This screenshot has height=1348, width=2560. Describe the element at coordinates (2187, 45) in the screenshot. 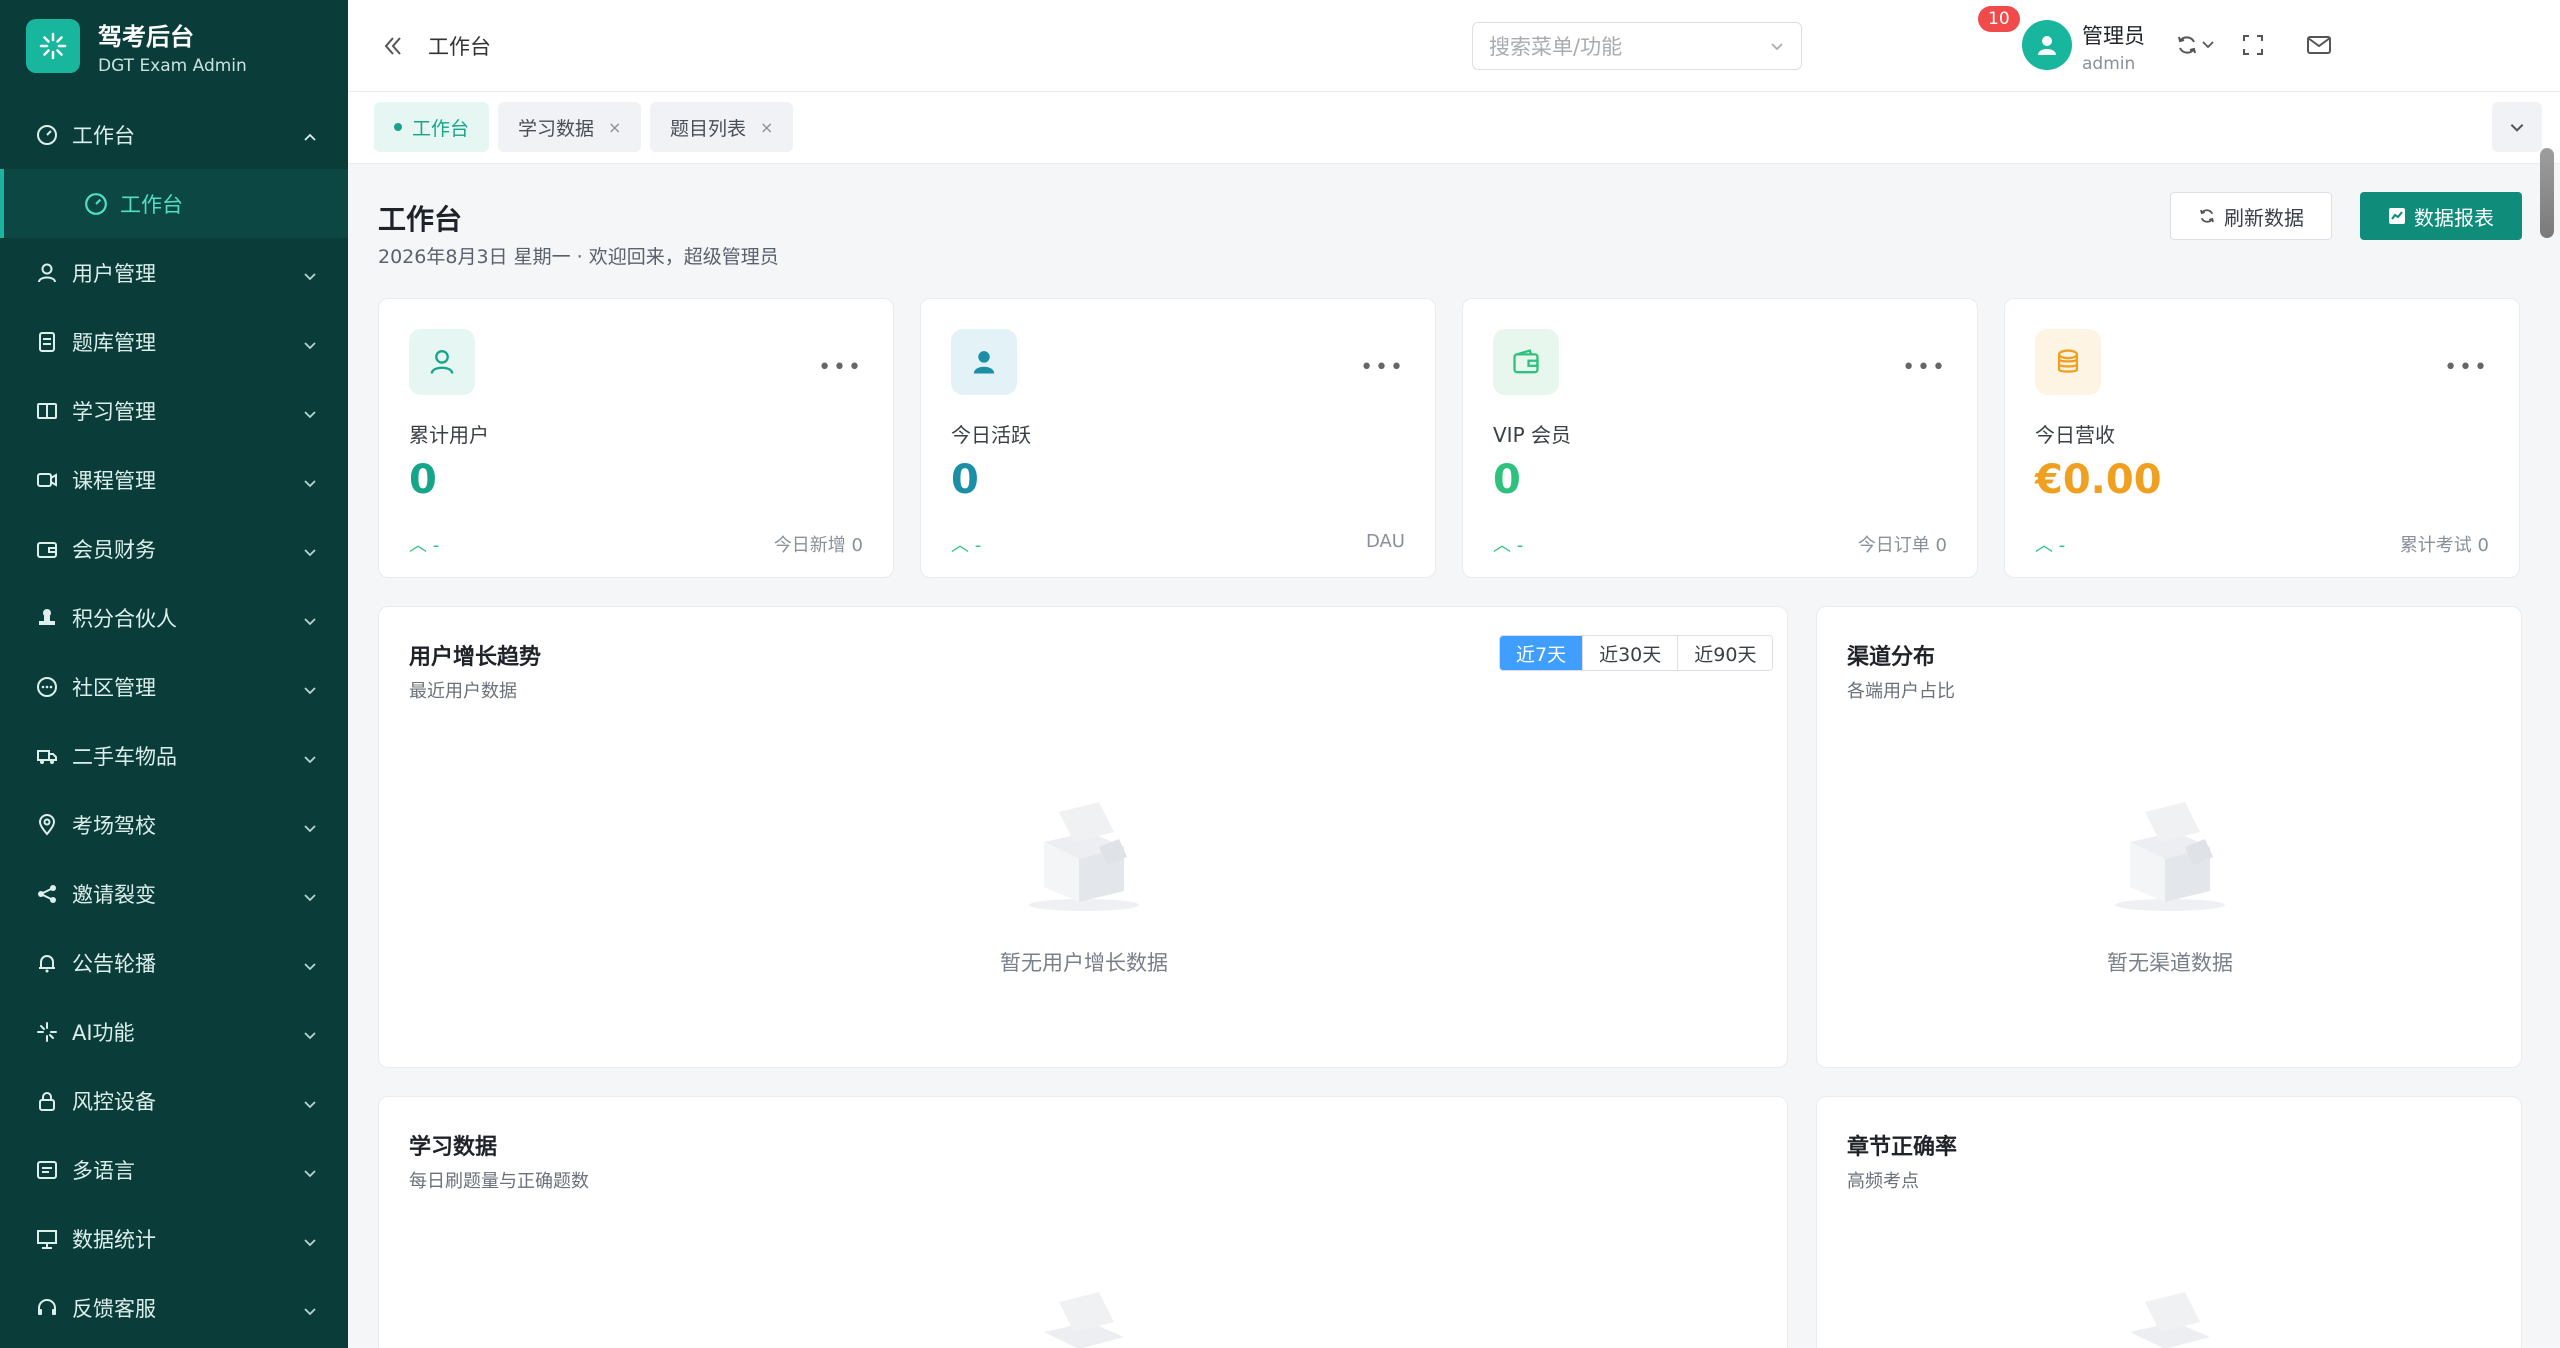

I see `refresh-icon` at that location.